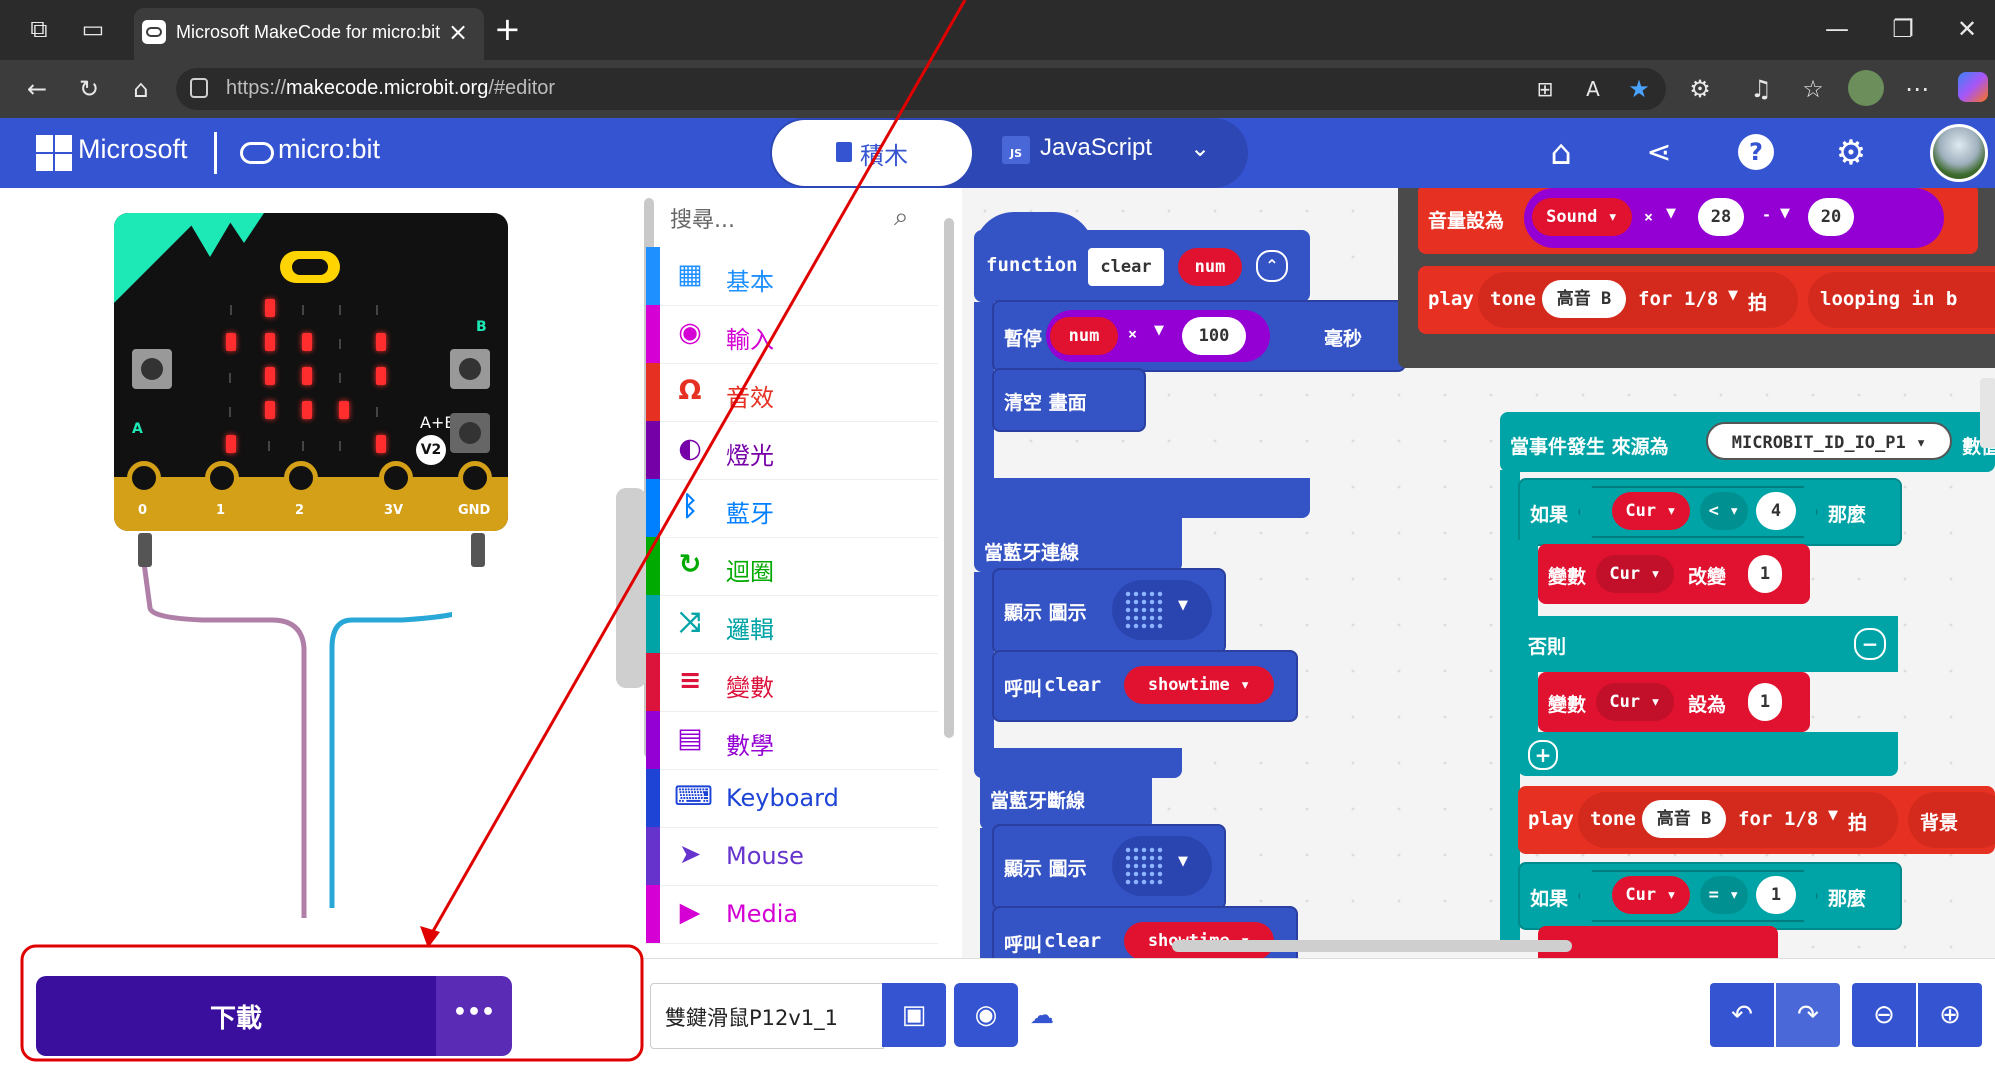  I want to click on home-icon: ⌂, so click(1561, 153).